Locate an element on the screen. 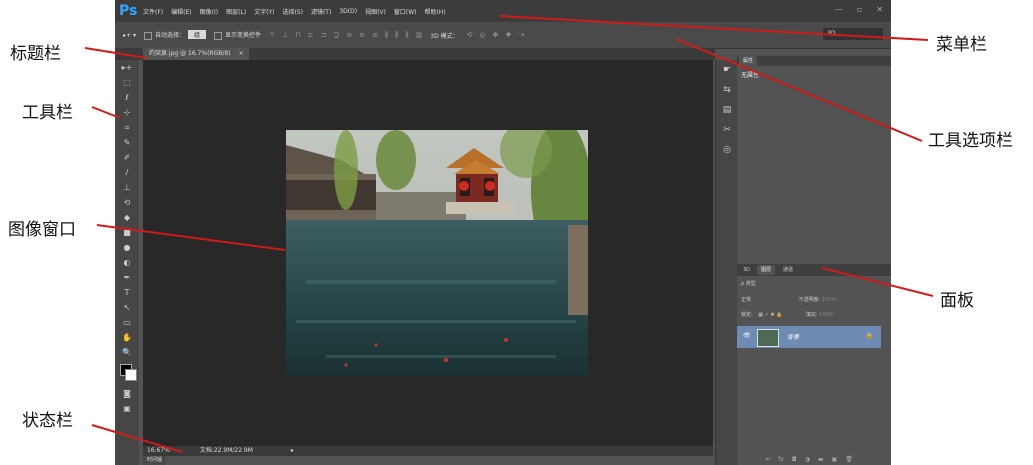 The image size is (1033, 465). restore-button: ▫ is located at coordinates (859, 9).